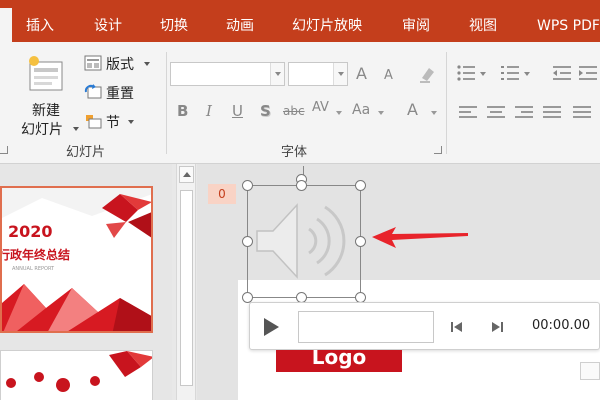  What do you see at coordinates (237, 111) in the screenshot?
I see `underline-button: U` at bounding box center [237, 111].